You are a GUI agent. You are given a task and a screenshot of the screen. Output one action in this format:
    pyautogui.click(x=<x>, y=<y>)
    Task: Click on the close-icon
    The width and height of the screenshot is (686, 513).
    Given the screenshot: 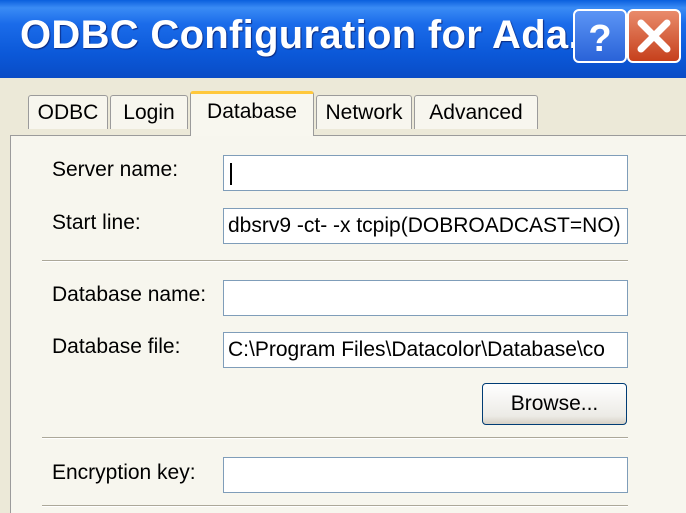 What is the action you would take?
    pyautogui.click(x=654, y=36)
    